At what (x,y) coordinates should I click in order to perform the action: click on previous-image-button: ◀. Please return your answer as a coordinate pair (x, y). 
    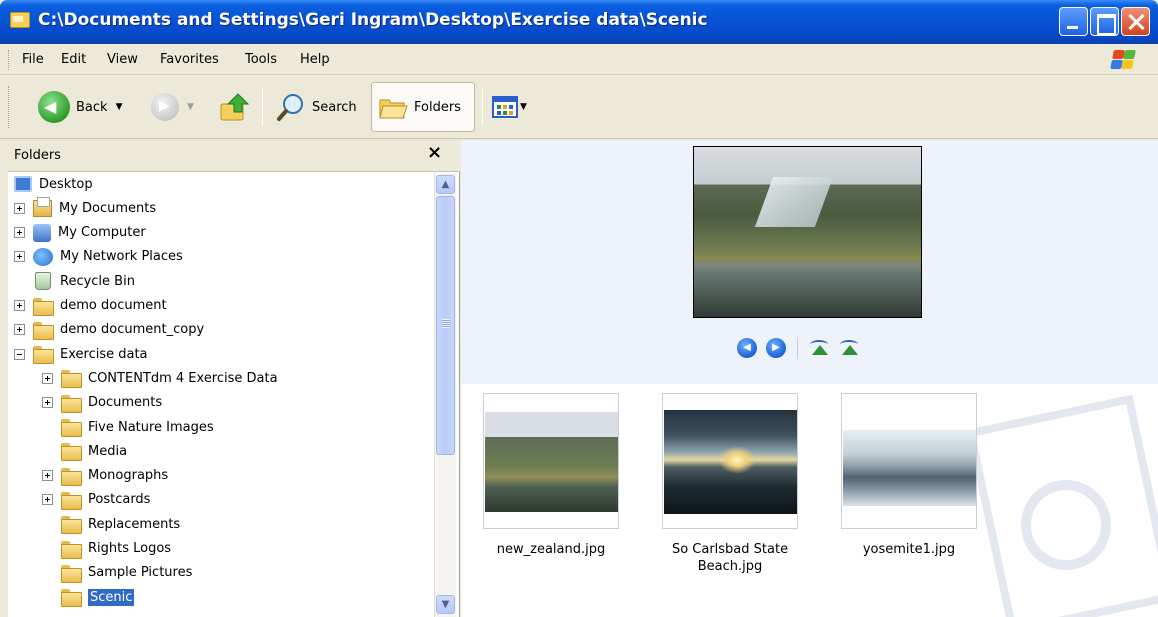
    Looking at the image, I should click on (747, 348).